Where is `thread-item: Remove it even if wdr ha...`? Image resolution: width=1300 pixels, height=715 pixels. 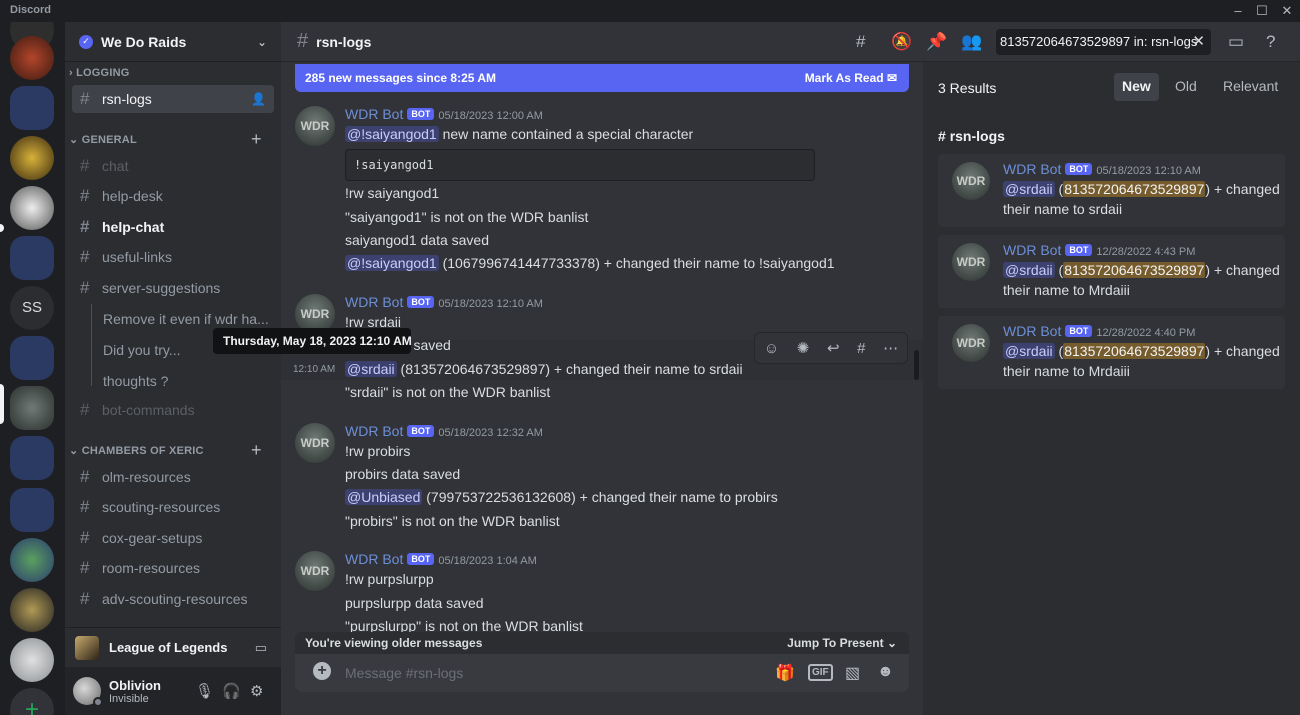
thread-item: Remove it even if wdr ha... is located at coordinates (186, 319).